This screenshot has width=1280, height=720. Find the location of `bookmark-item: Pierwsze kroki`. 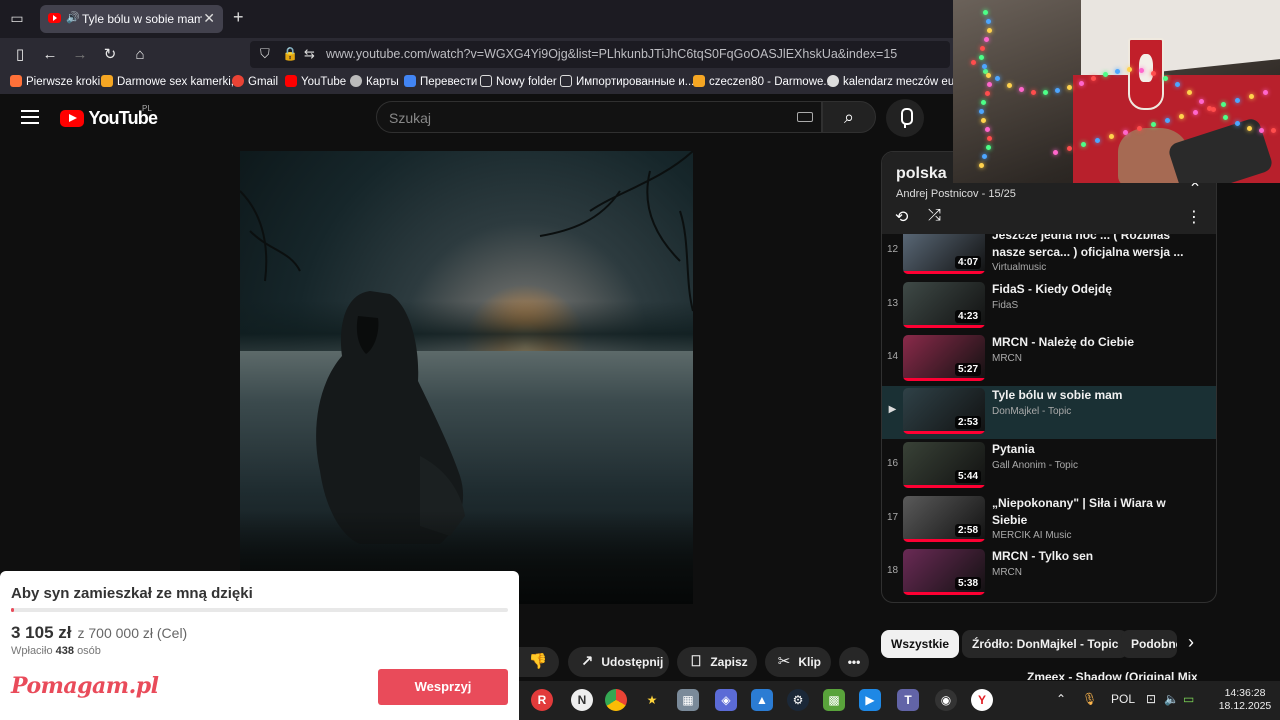

bookmark-item: Pierwsze kroki is located at coordinates (55, 81).